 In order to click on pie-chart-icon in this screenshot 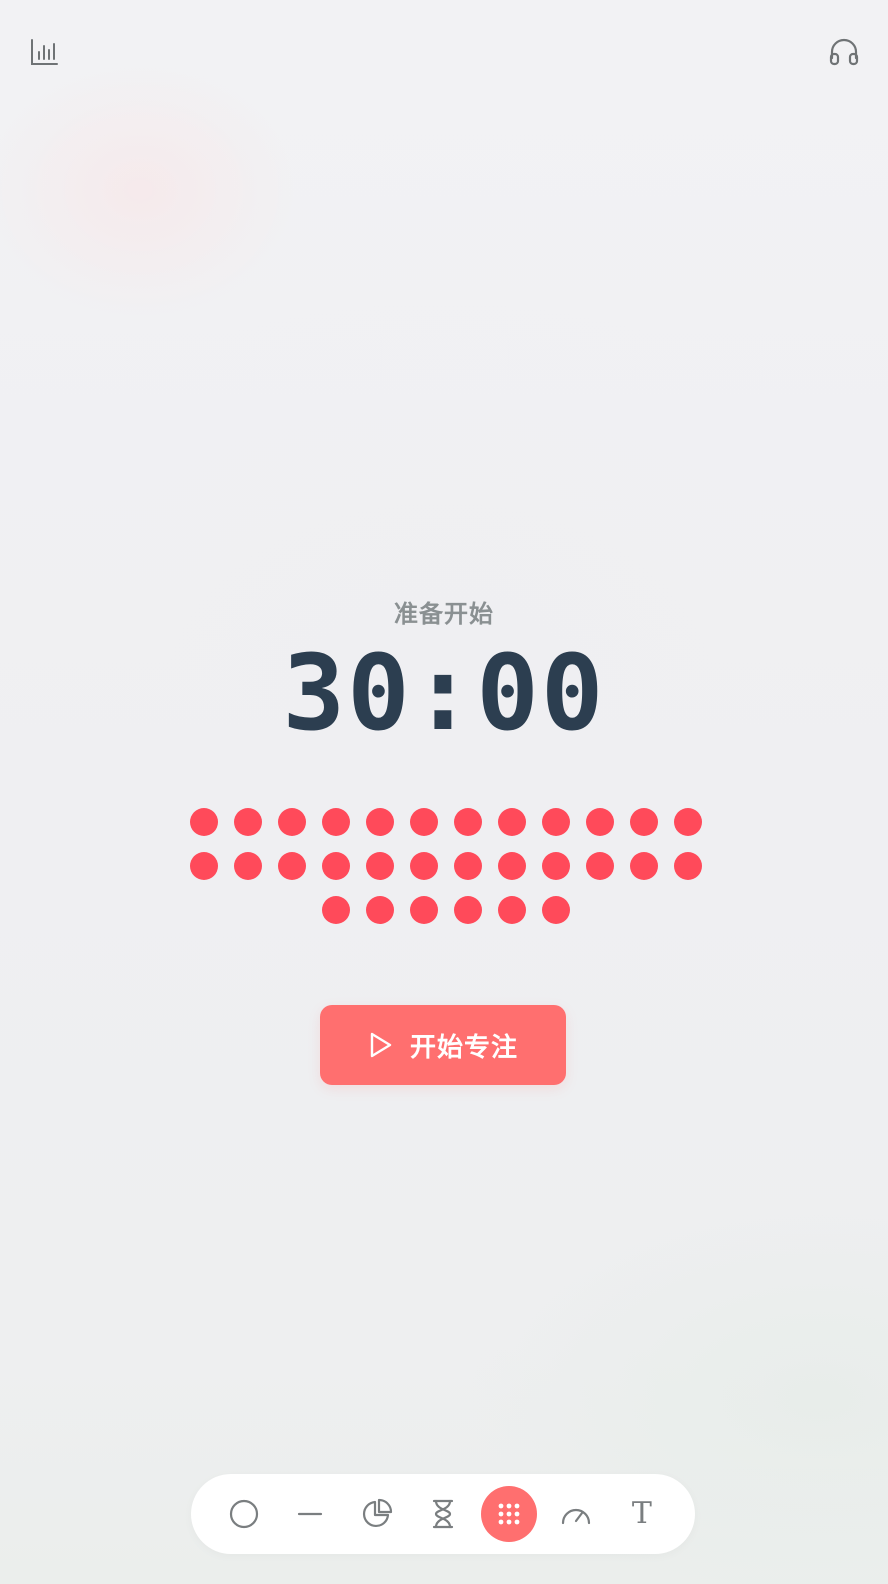, I will do `click(377, 1513)`.